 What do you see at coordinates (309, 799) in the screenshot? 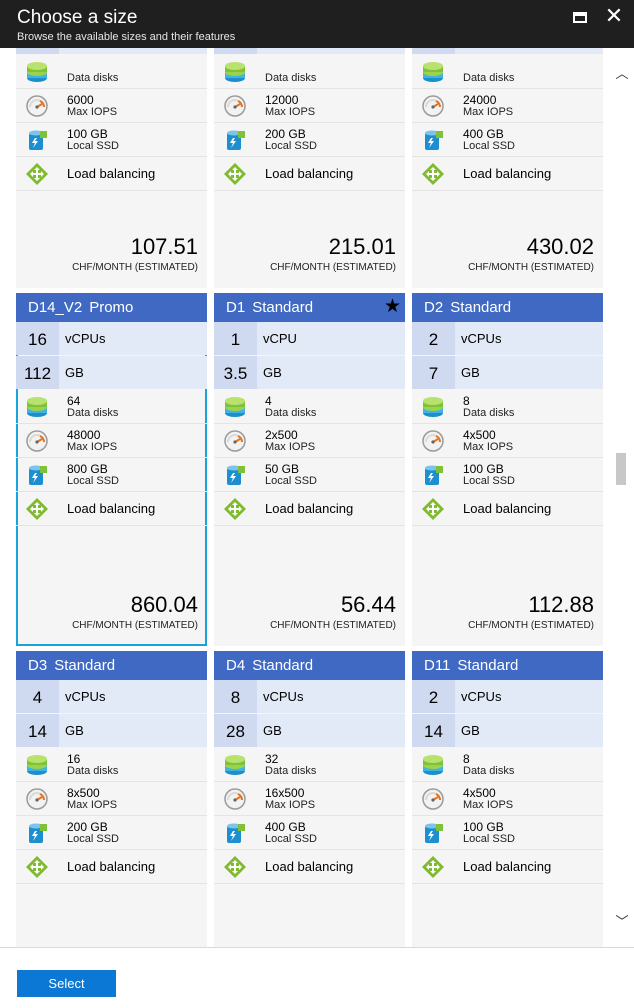
I see `size-card: D4 Standard 8 vCPUs 28 GB 32 Data disks` at bounding box center [309, 799].